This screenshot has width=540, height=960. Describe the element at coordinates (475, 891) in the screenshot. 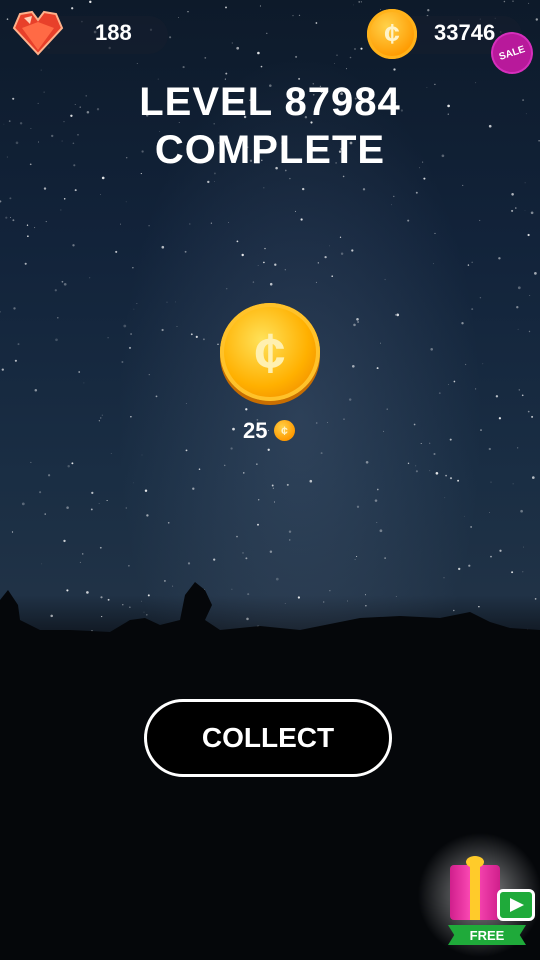

I see `gift-ribbon` at that location.